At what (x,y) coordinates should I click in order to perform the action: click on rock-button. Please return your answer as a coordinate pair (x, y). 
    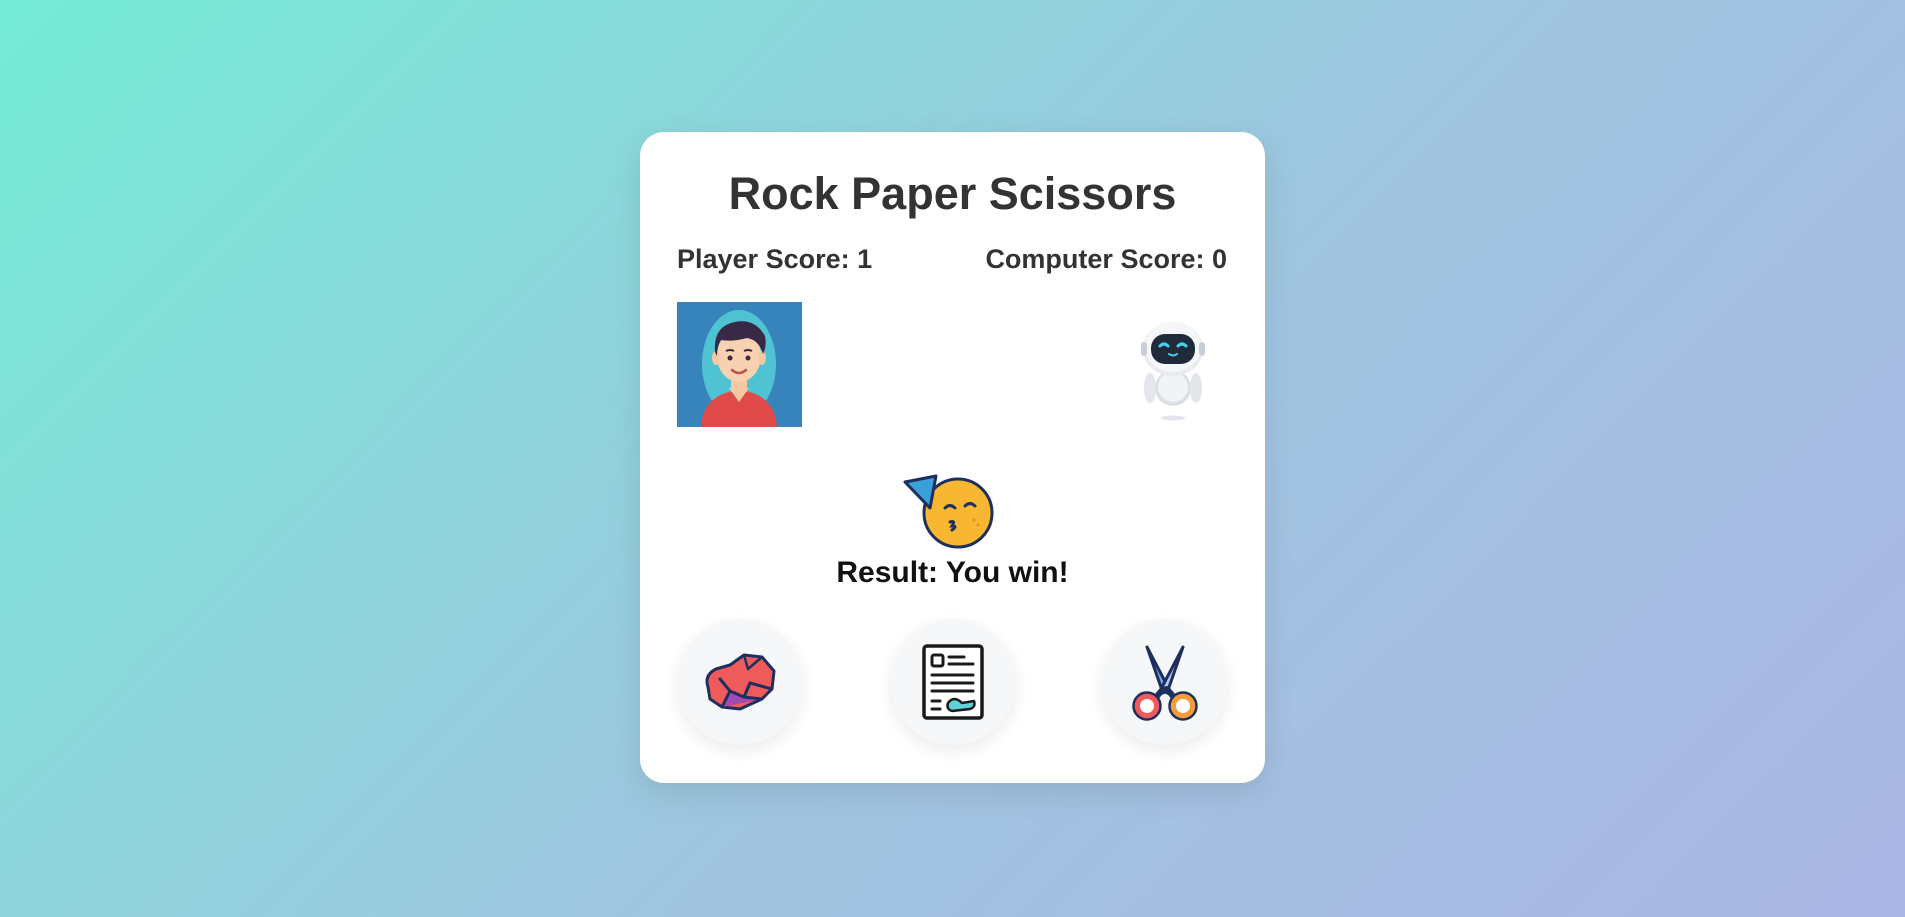
    Looking at the image, I should click on (740, 682).